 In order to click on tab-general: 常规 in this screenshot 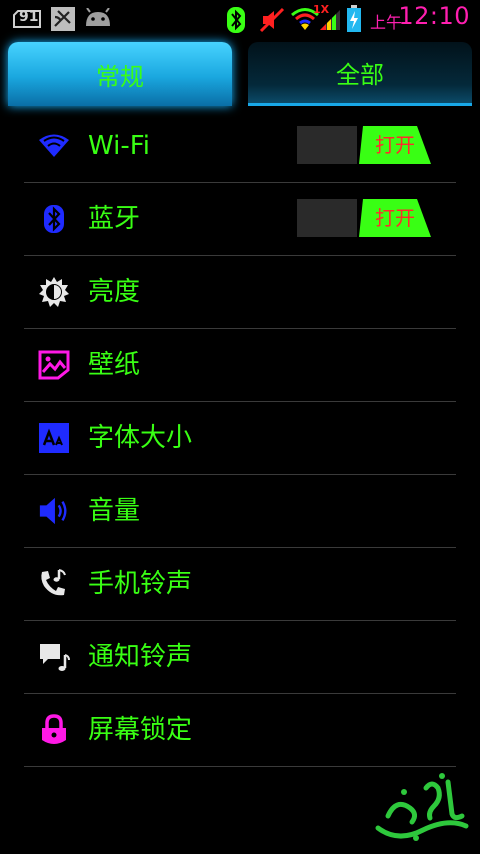, I will do `click(120, 74)`.